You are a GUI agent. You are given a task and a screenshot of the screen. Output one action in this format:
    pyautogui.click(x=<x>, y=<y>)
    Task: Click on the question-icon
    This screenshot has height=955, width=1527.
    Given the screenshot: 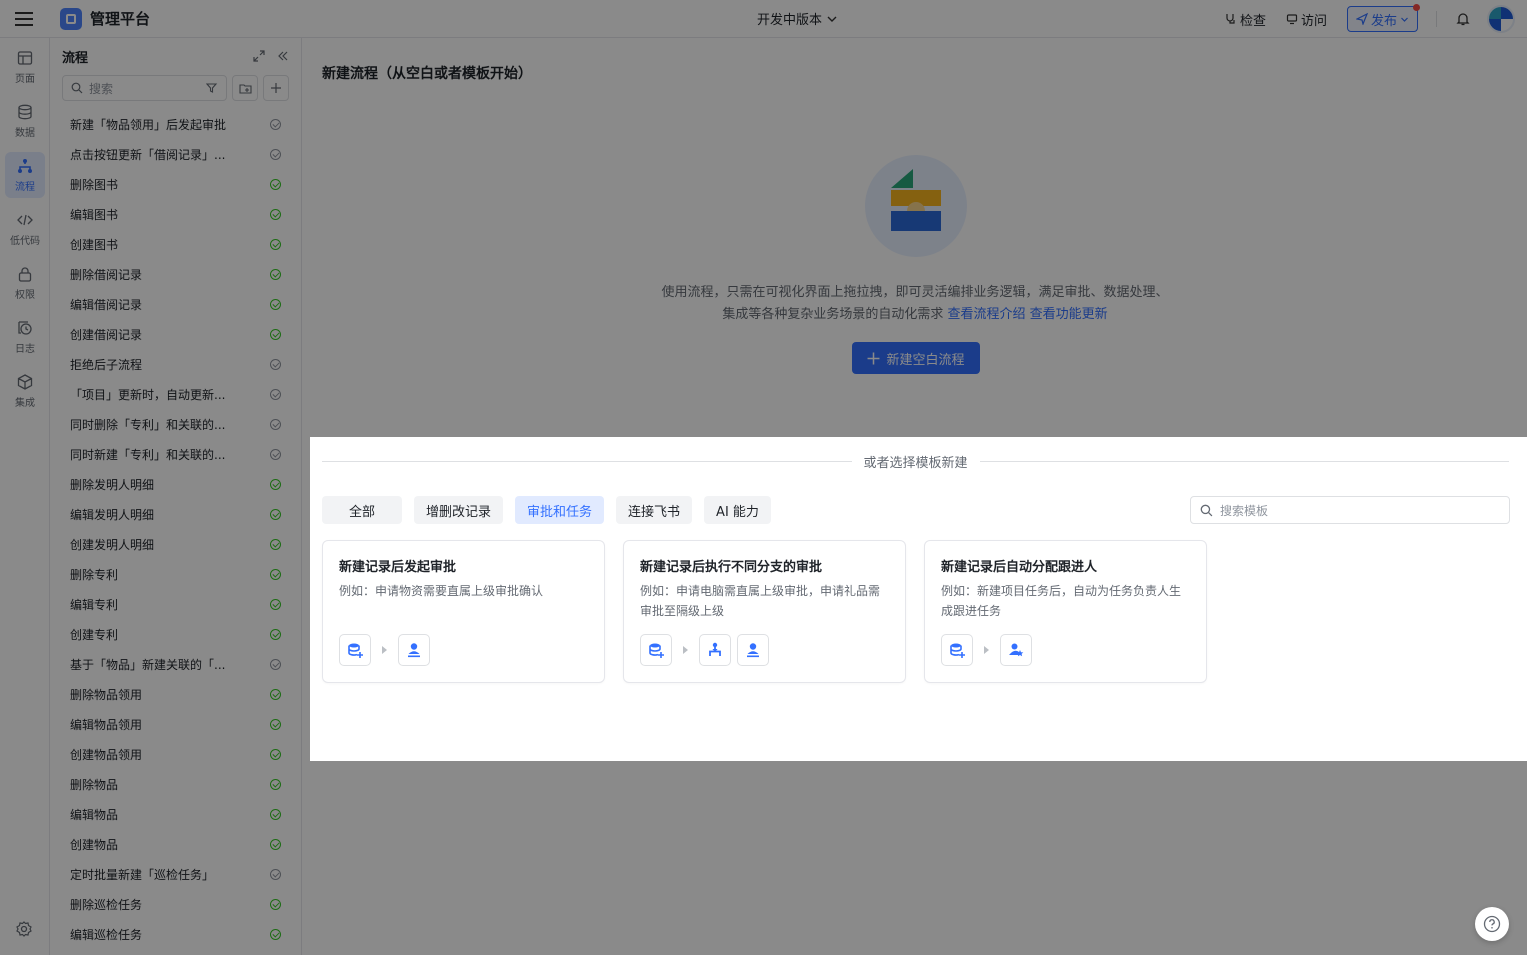 What is the action you would take?
    pyautogui.click(x=1492, y=924)
    